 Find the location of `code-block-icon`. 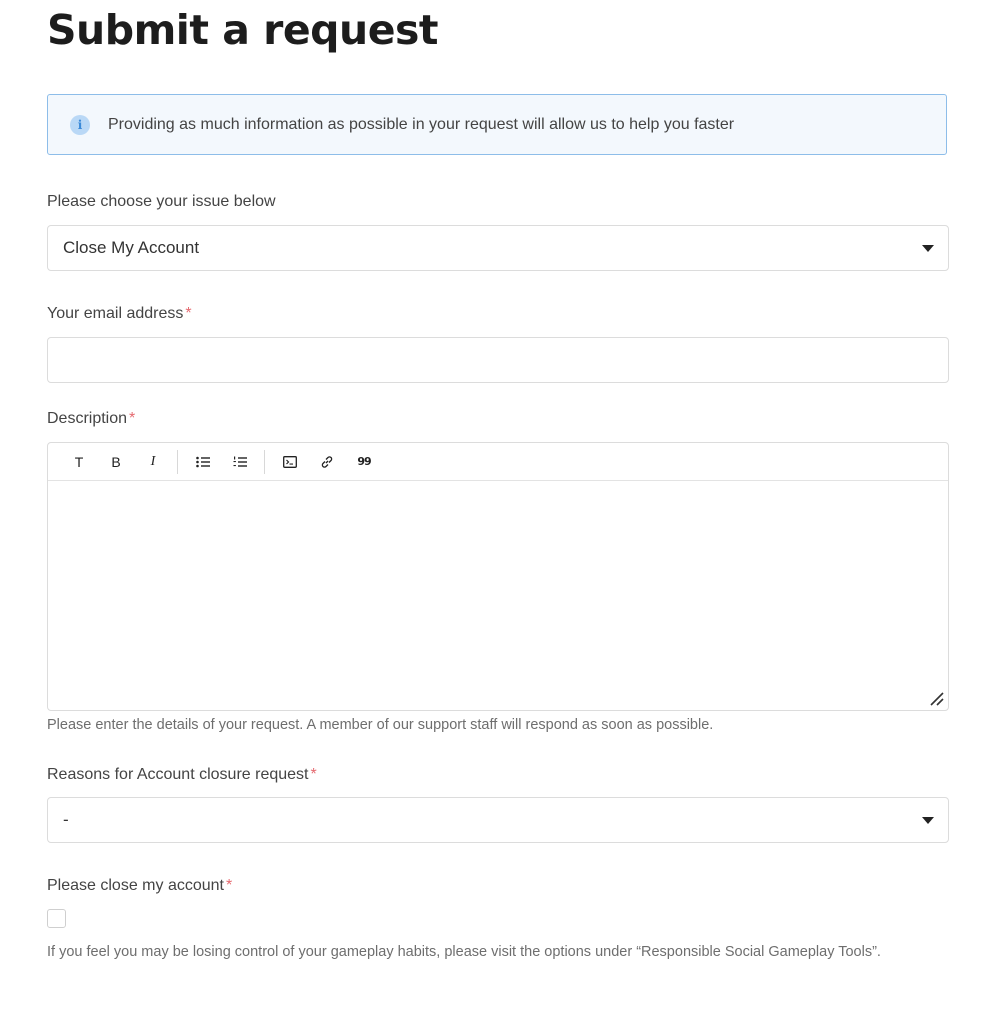

code-block-icon is located at coordinates (290, 462).